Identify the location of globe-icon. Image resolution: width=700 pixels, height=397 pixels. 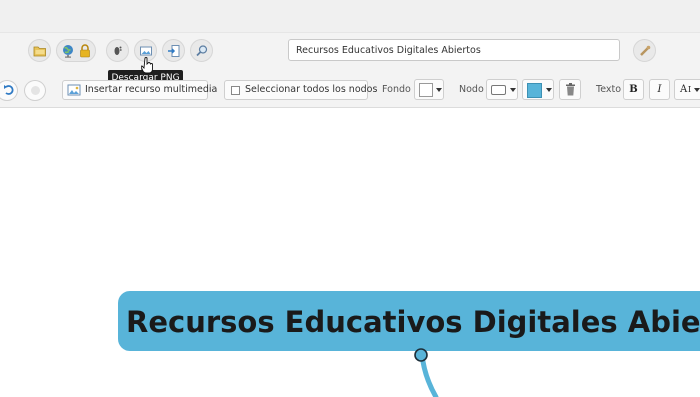
(68, 51).